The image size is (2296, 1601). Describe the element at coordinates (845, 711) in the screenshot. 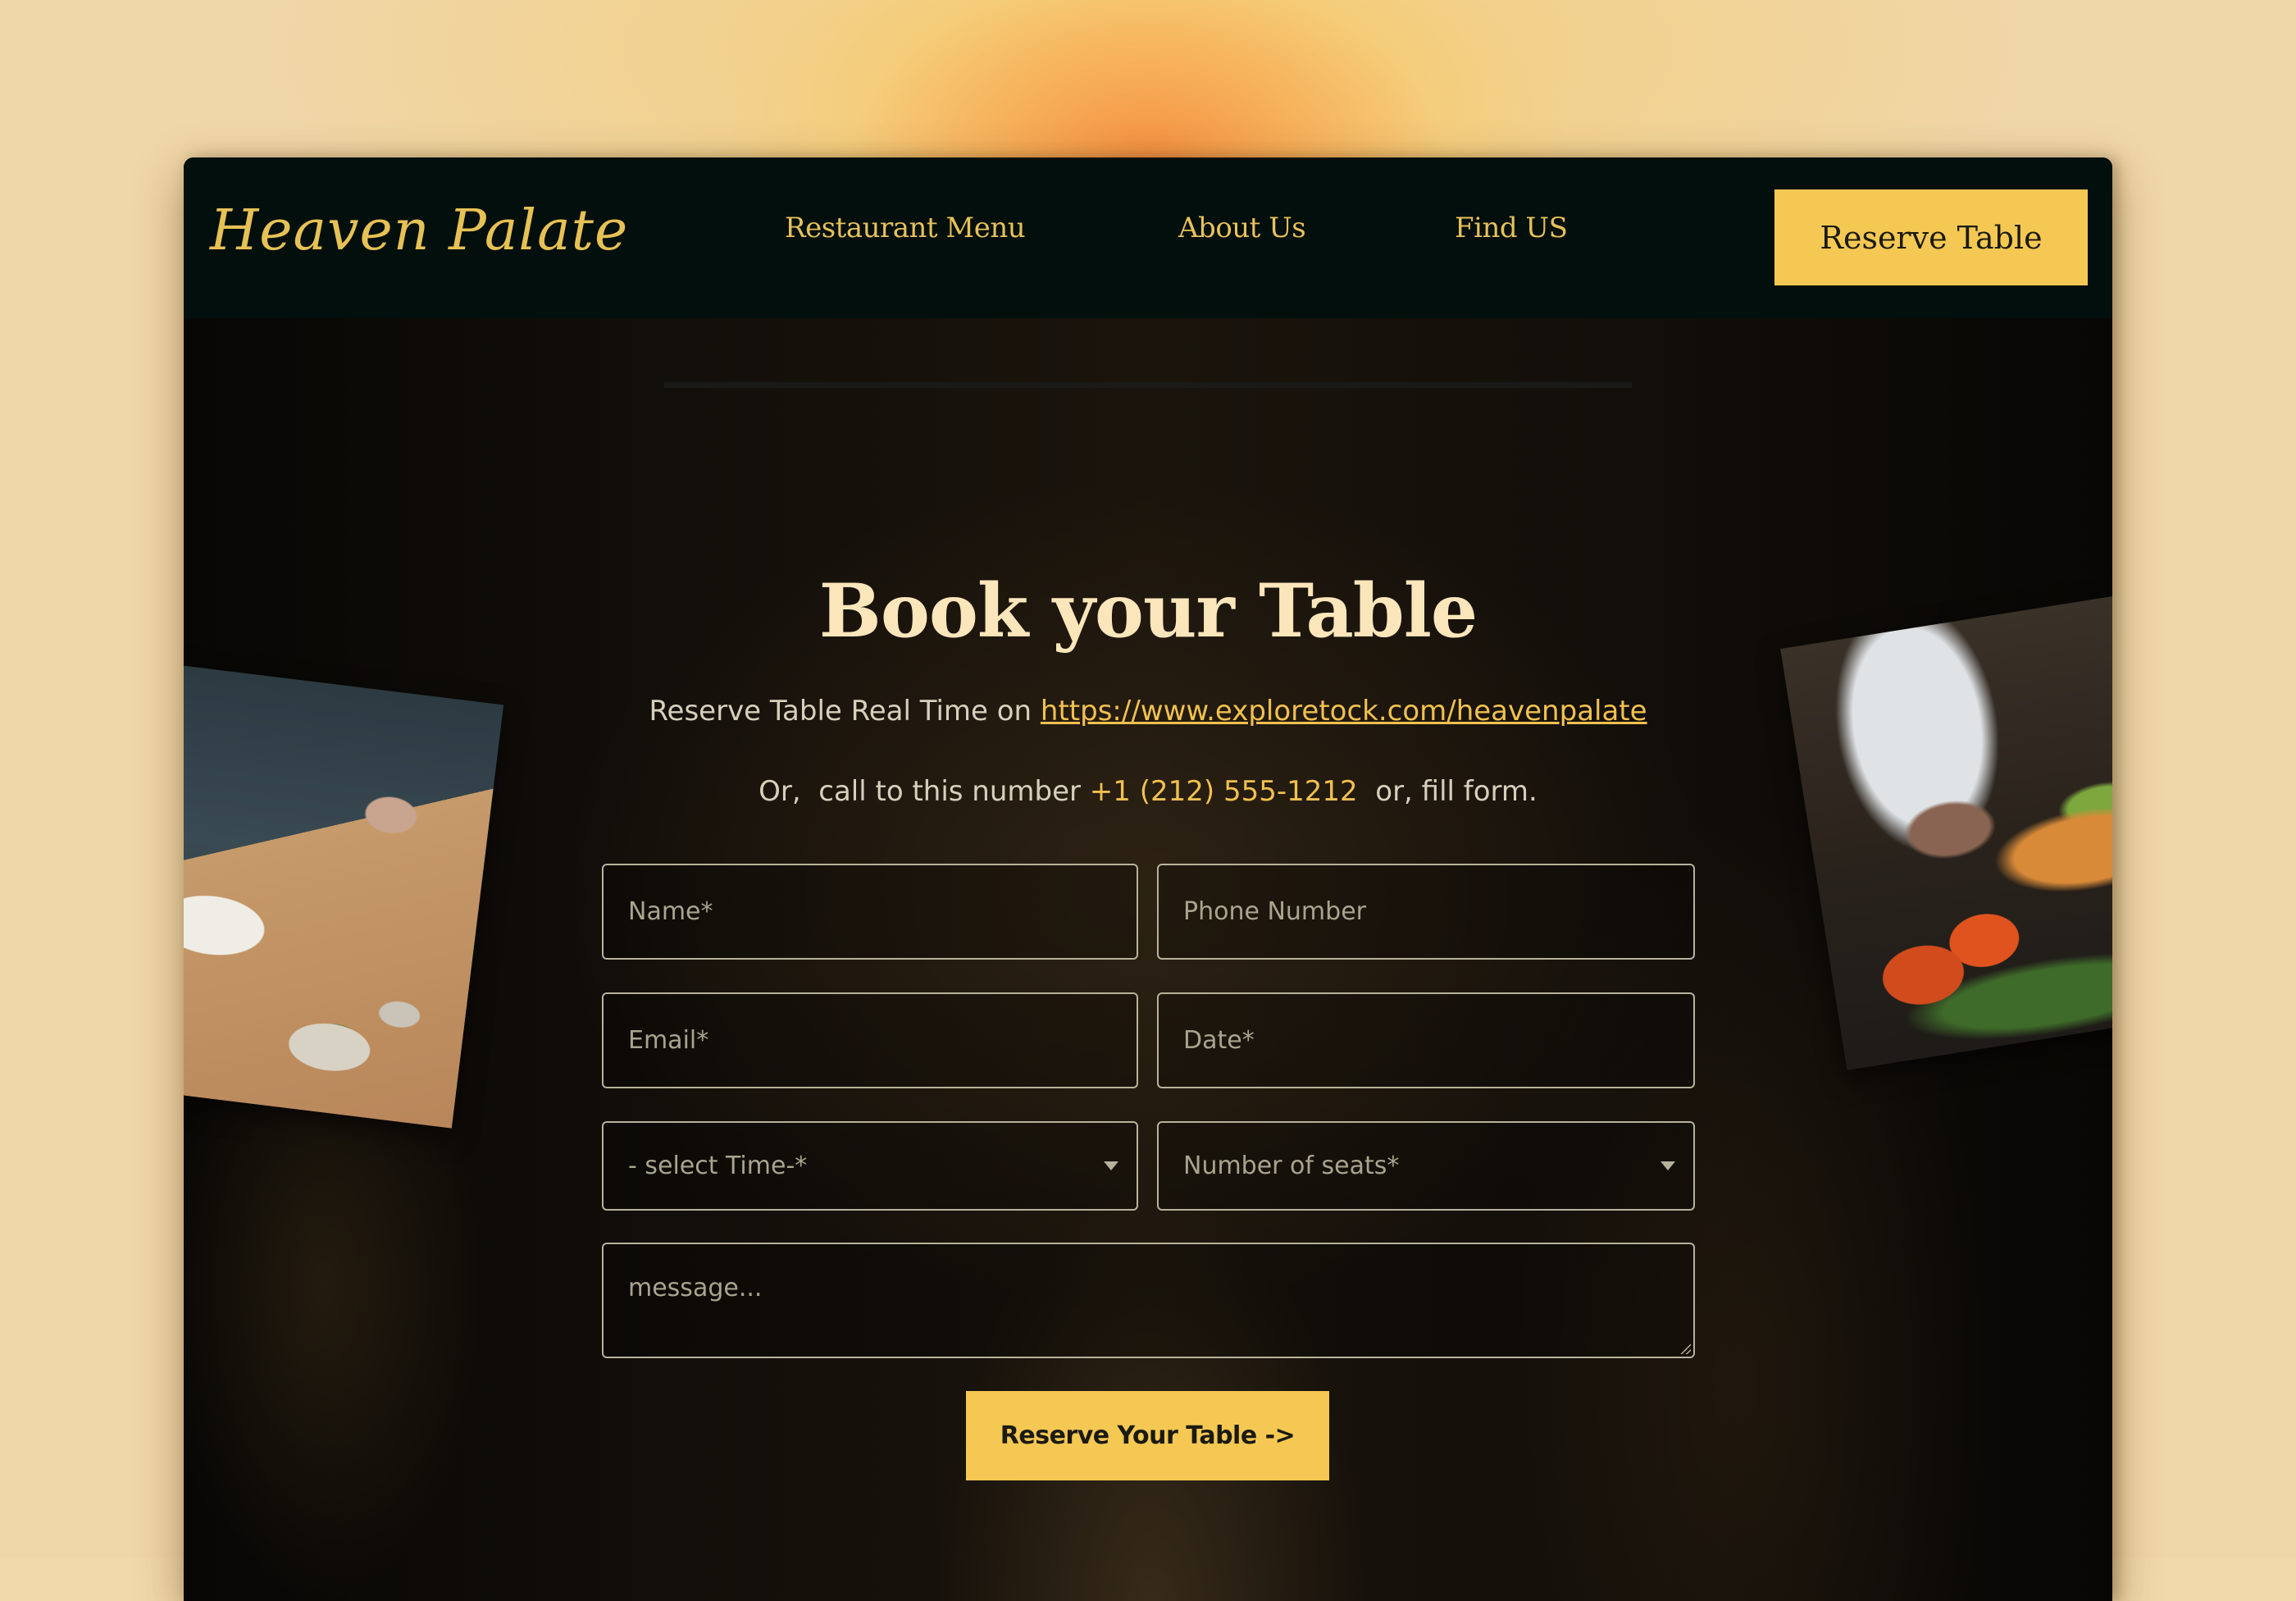

I see `realtime-label: Reserve Table Real Time on` at that location.